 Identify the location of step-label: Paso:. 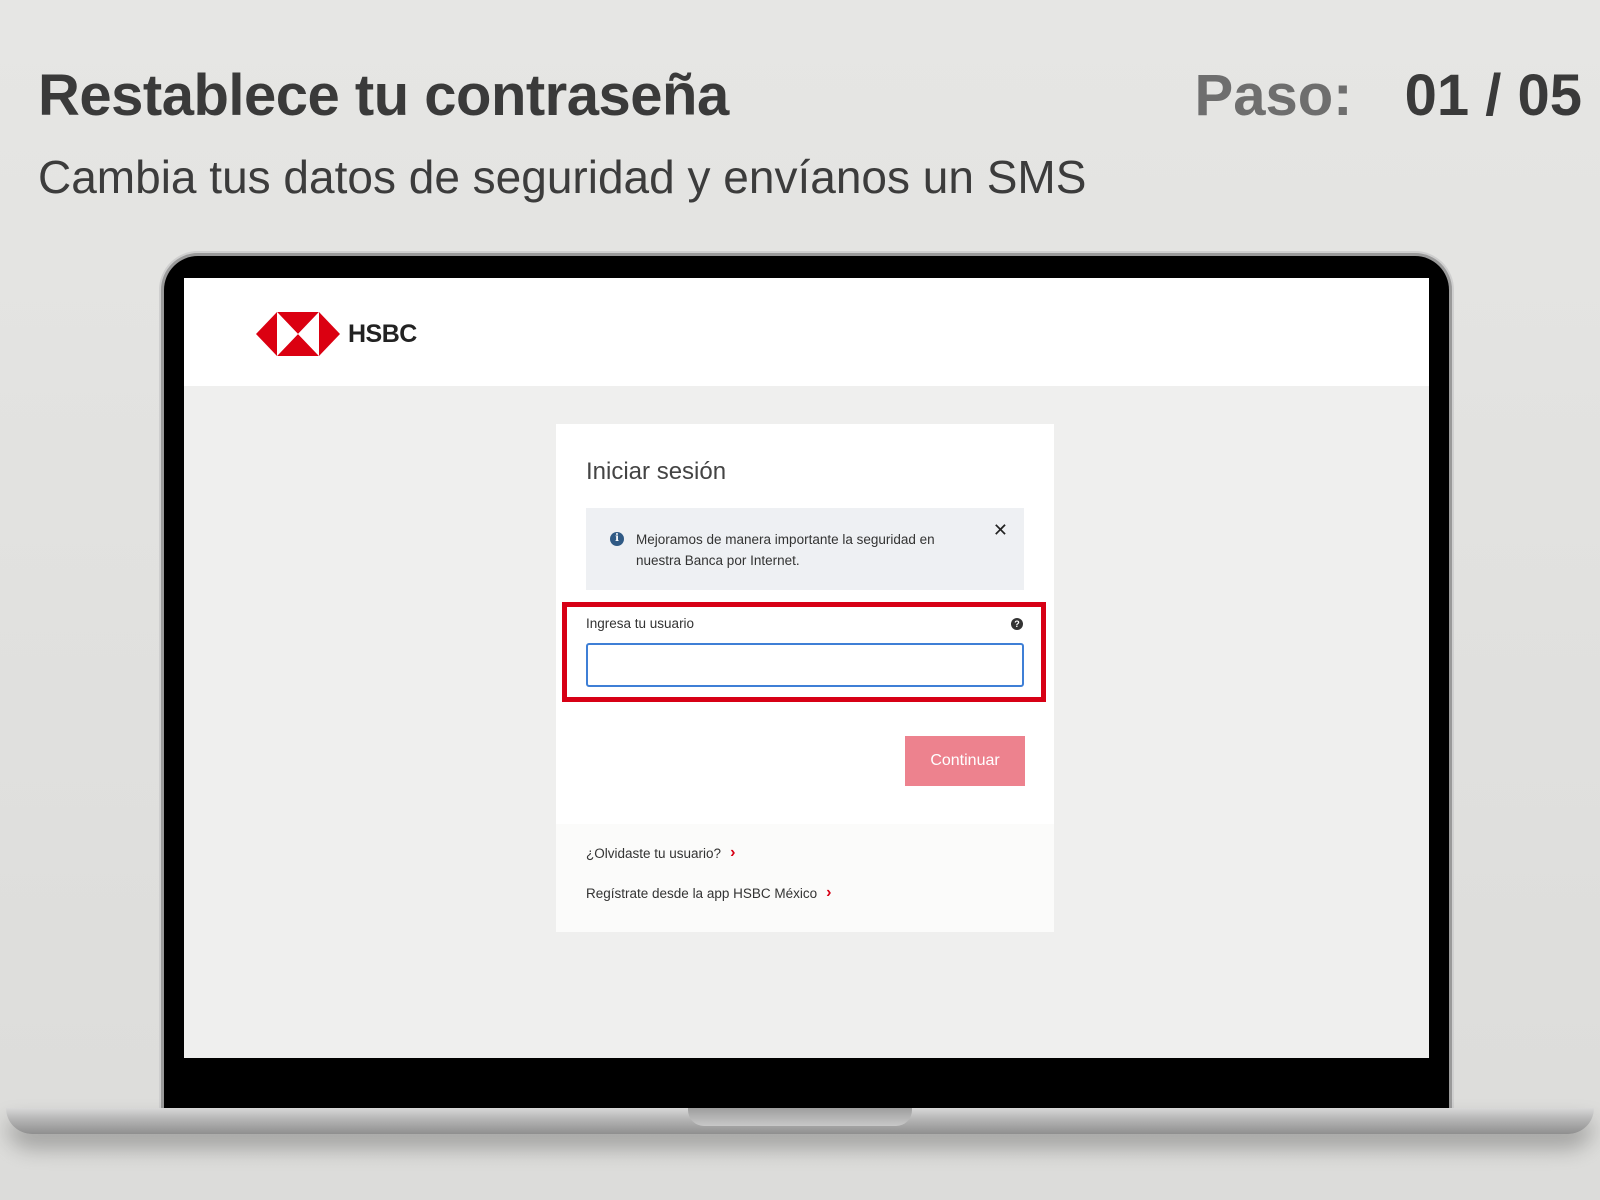
(1273, 95).